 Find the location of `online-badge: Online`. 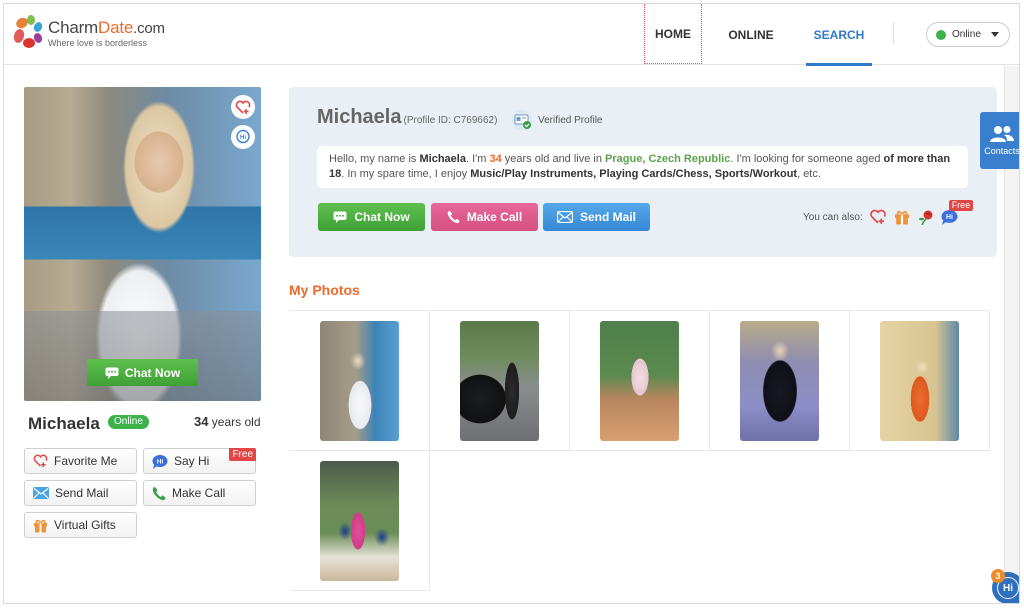

online-badge: Online is located at coordinates (128, 422).